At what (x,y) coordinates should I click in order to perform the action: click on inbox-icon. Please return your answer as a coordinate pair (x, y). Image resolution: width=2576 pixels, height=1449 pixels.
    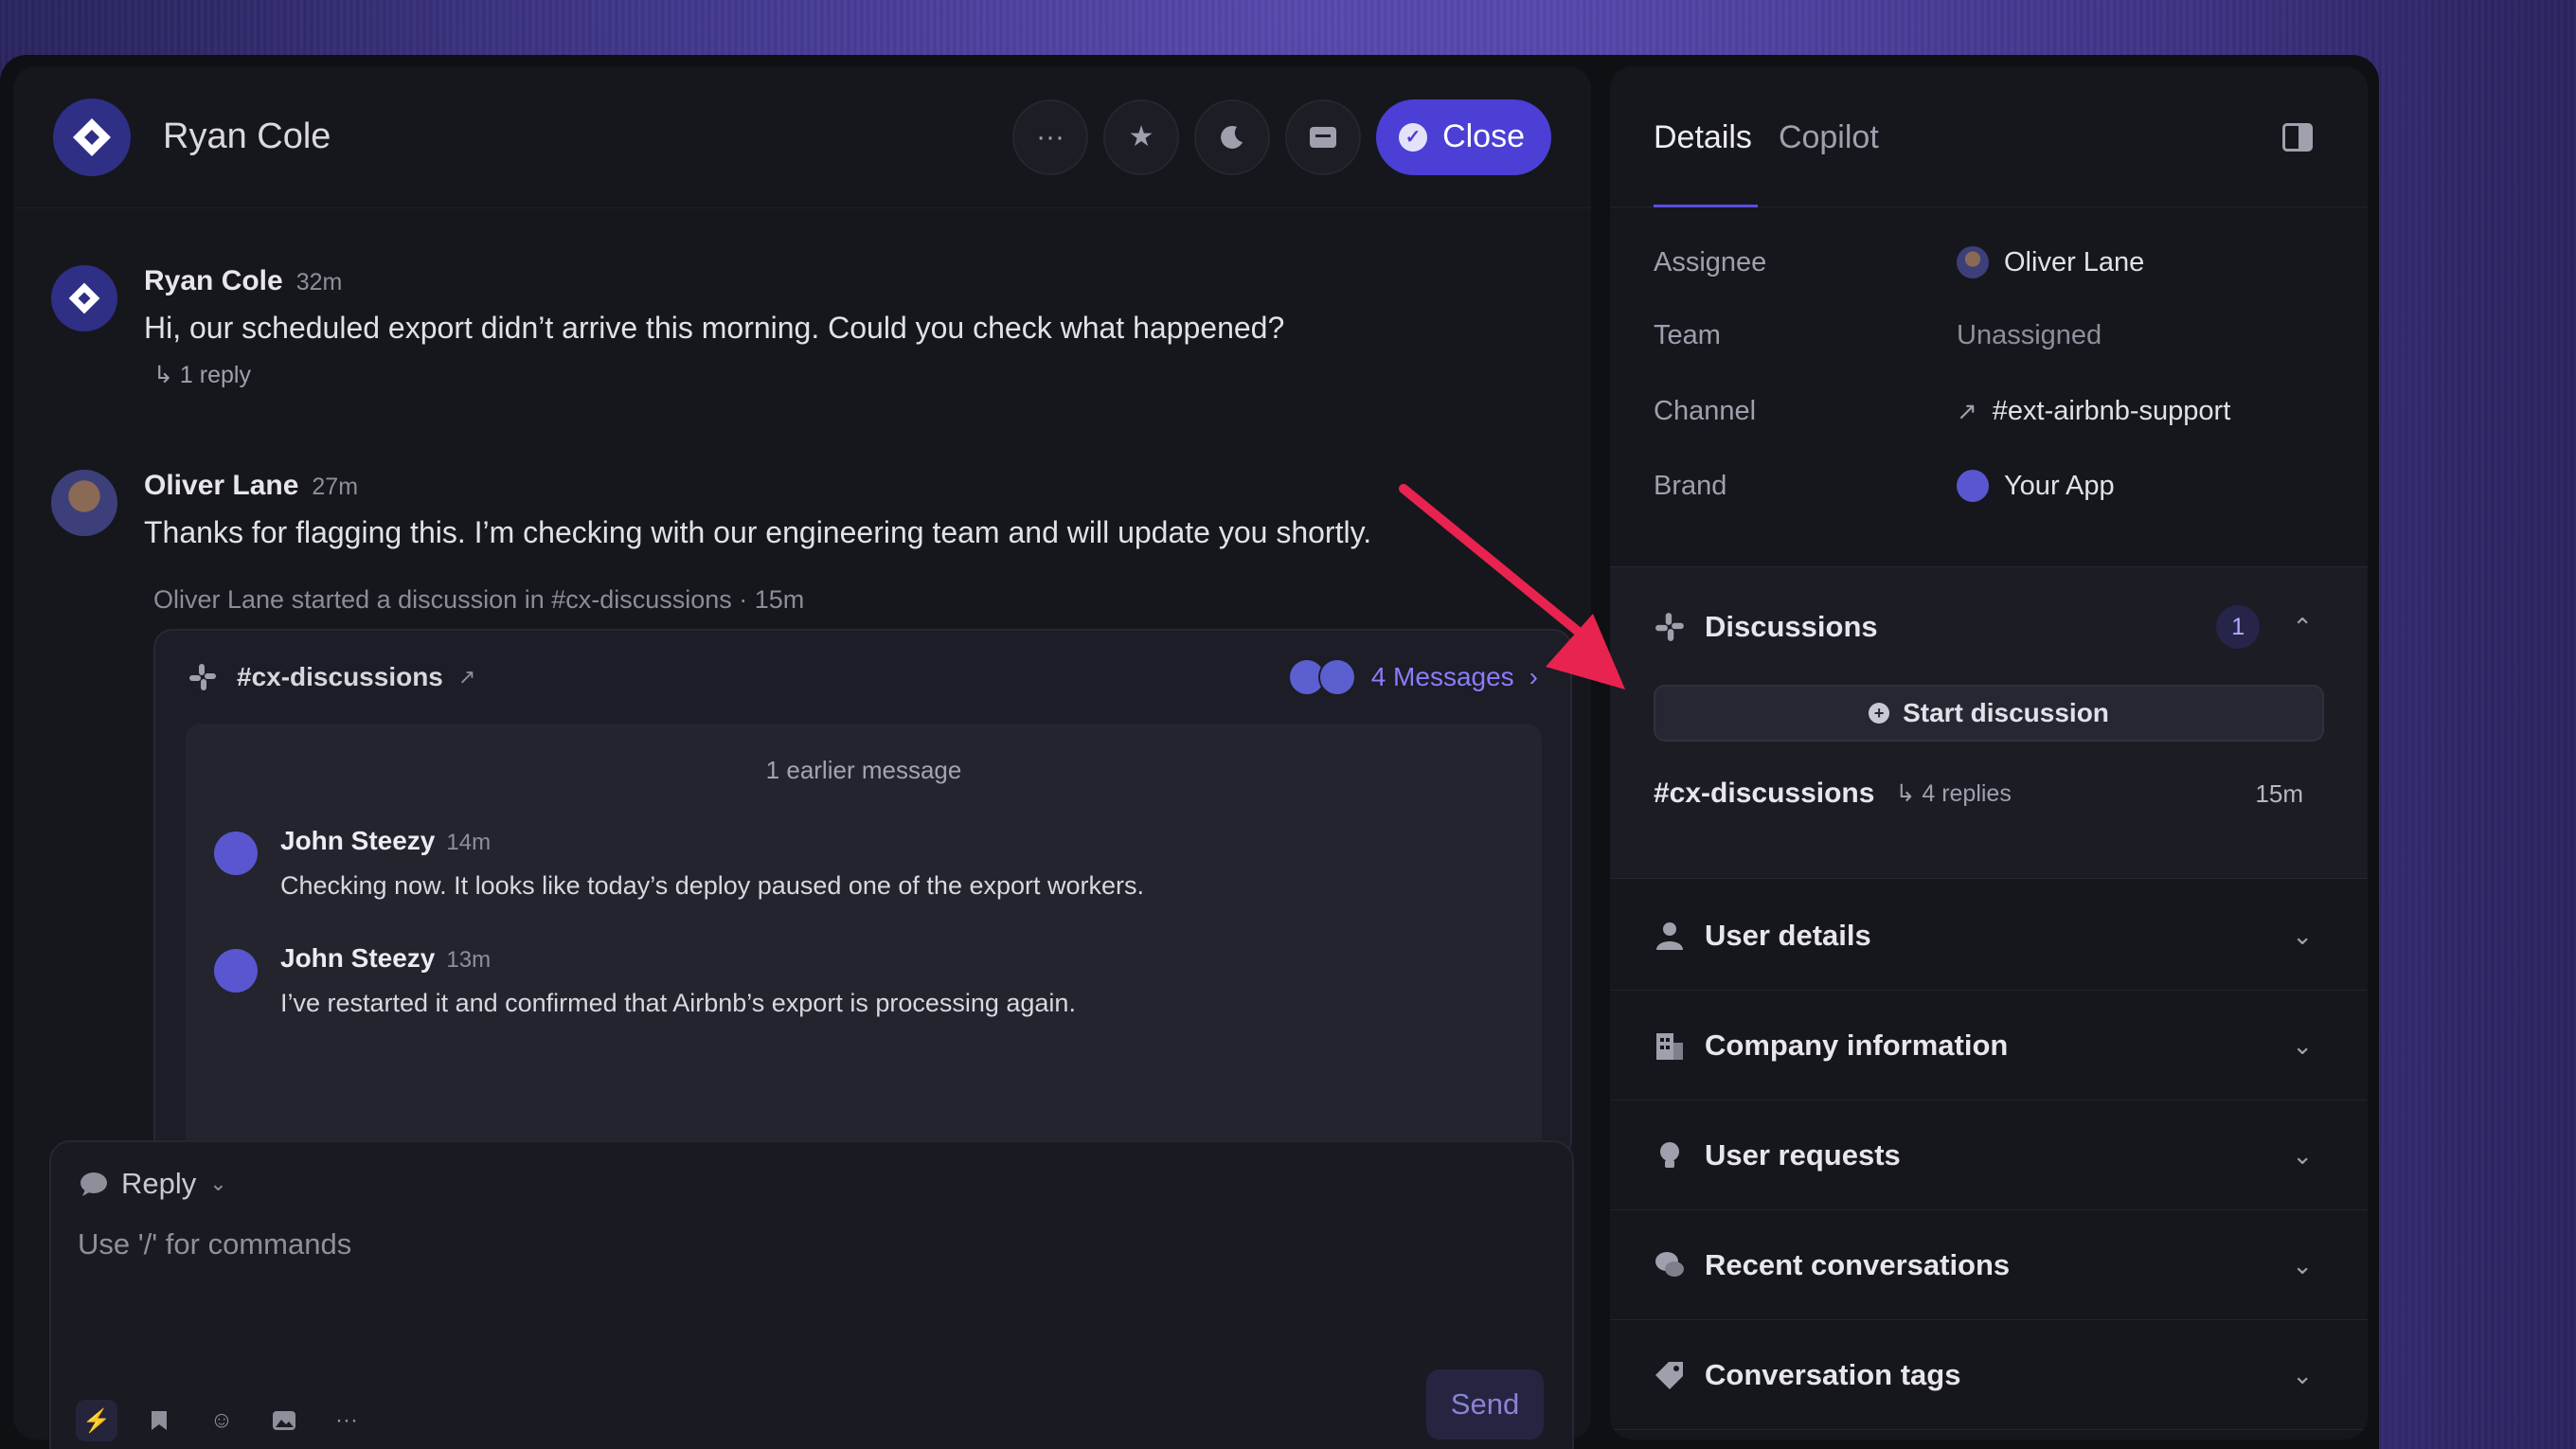
    Looking at the image, I should click on (1323, 137).